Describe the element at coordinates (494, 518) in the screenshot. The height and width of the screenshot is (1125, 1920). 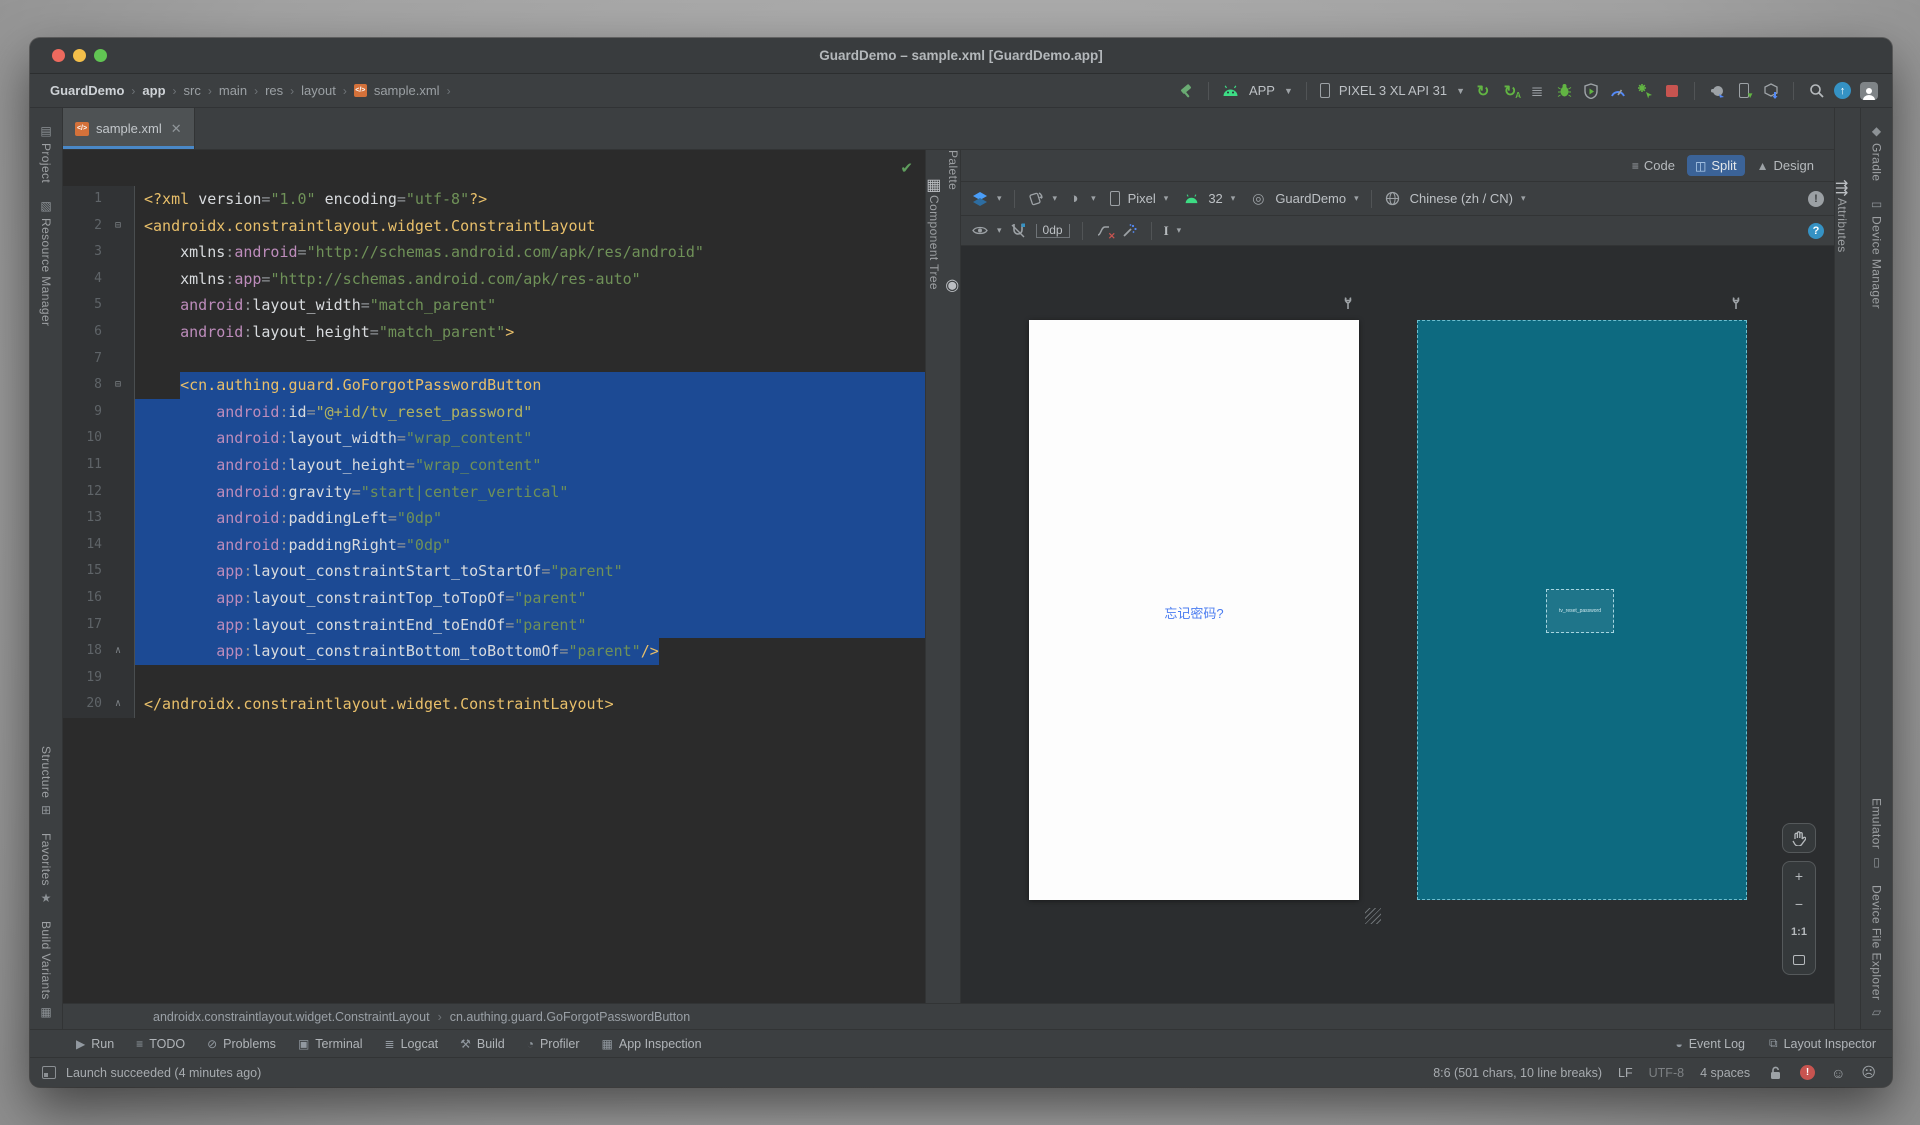
I see `code-line-13: 13 android:paddingLeft="0dp"` at that location.